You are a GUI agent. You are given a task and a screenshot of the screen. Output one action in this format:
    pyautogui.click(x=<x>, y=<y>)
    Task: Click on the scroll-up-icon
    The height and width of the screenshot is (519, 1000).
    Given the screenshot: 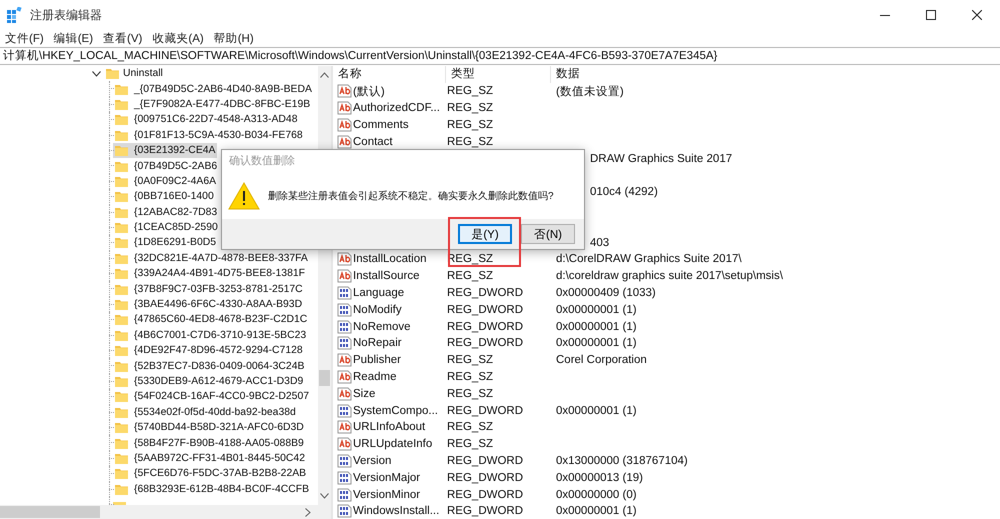 What is the action you would take?
    pyautogui.click(x=324, y=75)
    